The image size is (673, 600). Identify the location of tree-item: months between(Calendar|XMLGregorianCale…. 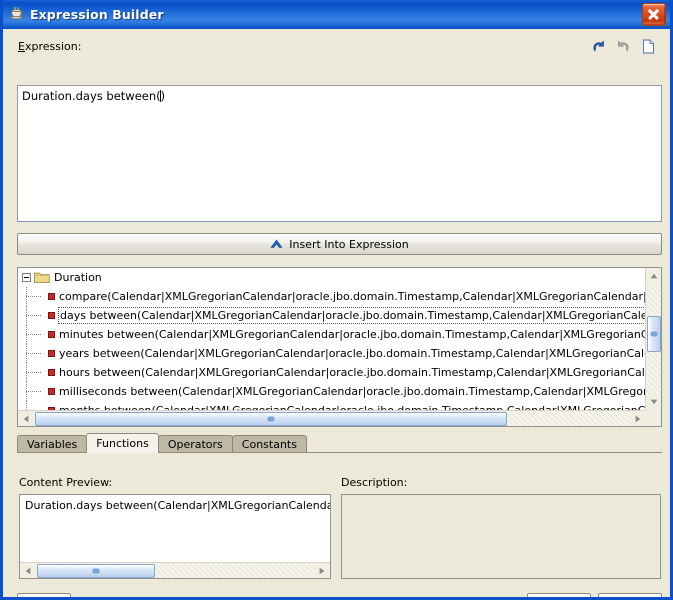
(332, 405).